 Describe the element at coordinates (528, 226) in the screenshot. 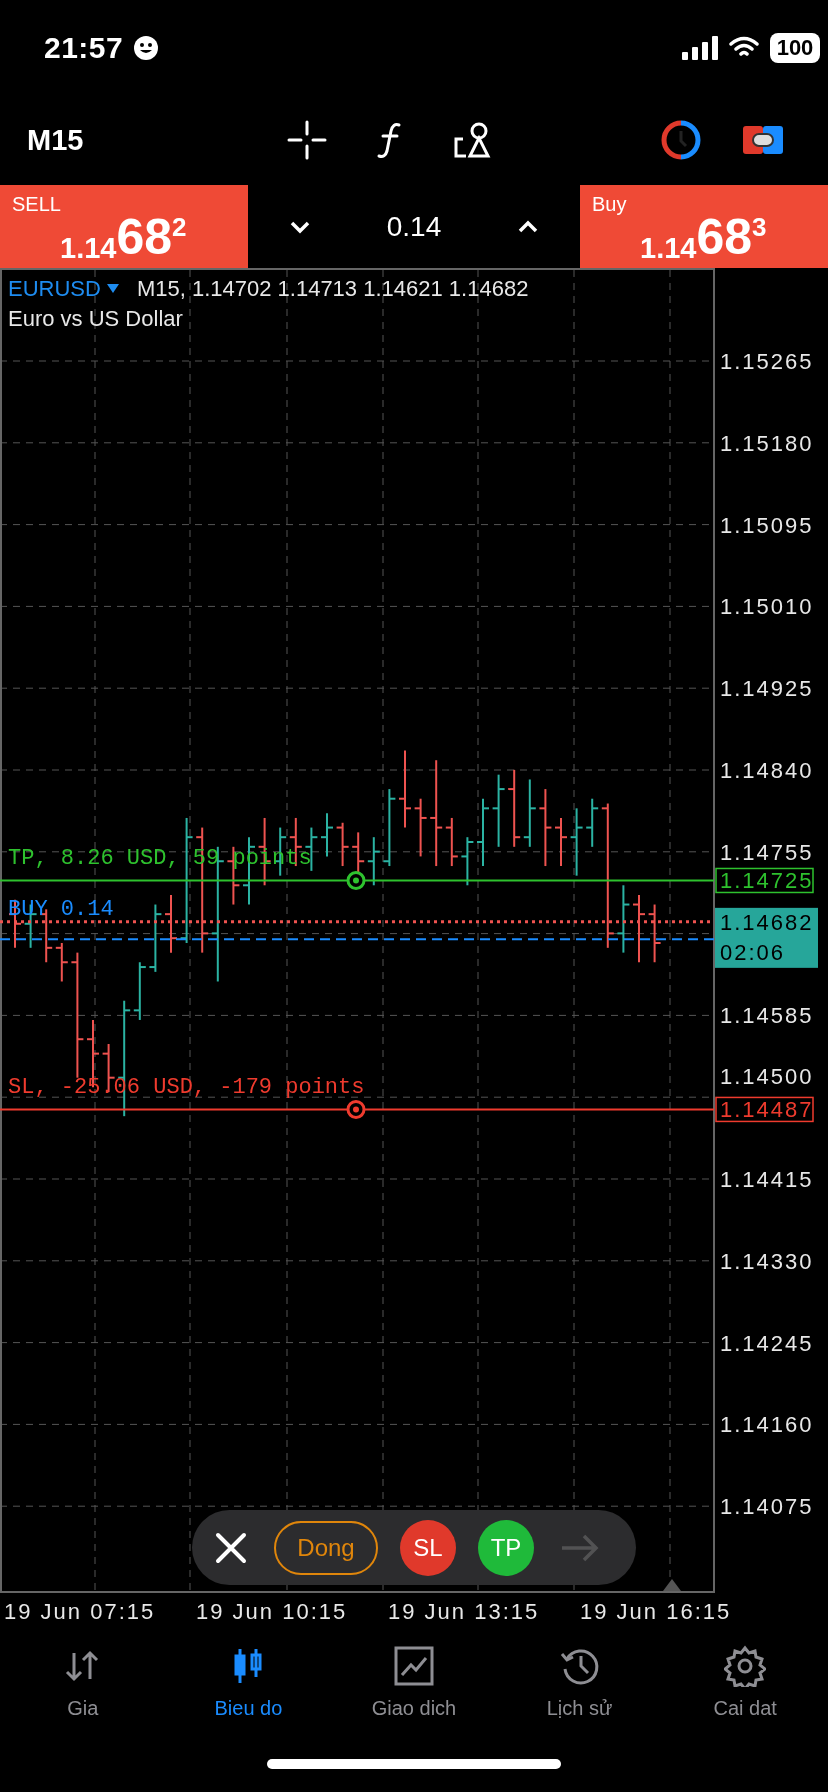

I see `chevron-up-icon` at that location.